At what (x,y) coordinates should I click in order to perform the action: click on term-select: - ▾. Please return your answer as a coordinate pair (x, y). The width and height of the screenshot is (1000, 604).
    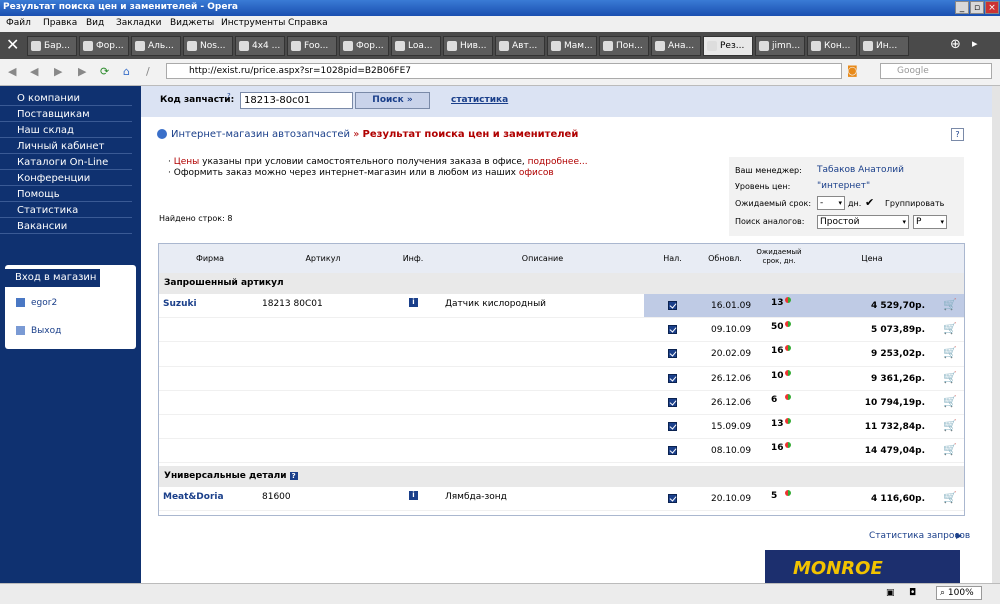
    Looking at the image, I should click on (831, 203).